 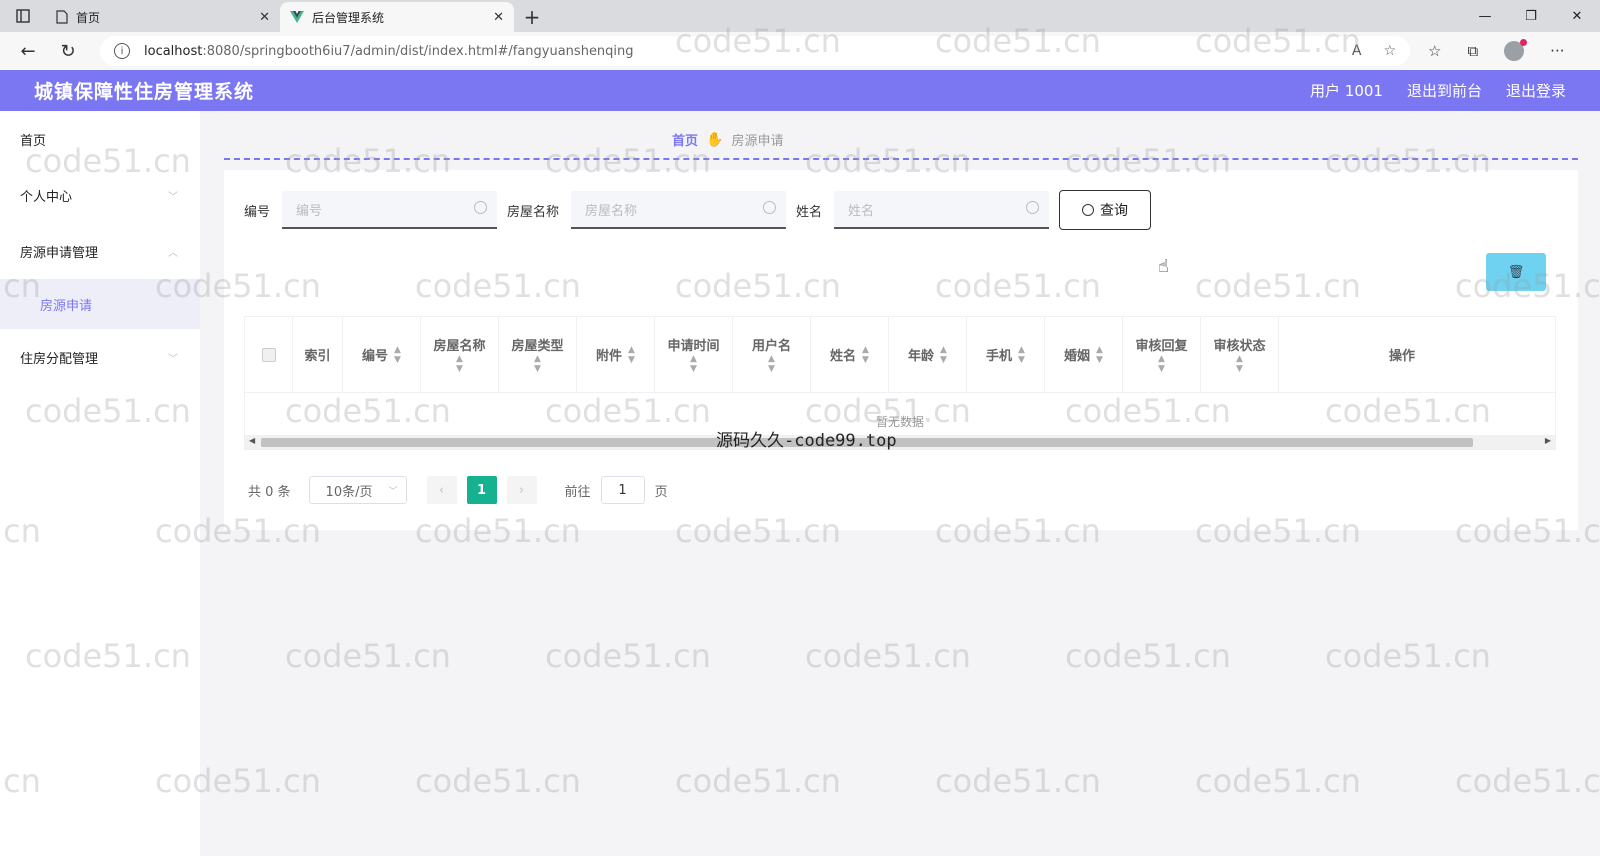 What do you see at coordinates (800, 16) in the screenshot?
I see `browser-tab-bar: 首页 ✕ 后台管理系统 ✕ + — ❐ ✕` at bounding box center [800, 16].